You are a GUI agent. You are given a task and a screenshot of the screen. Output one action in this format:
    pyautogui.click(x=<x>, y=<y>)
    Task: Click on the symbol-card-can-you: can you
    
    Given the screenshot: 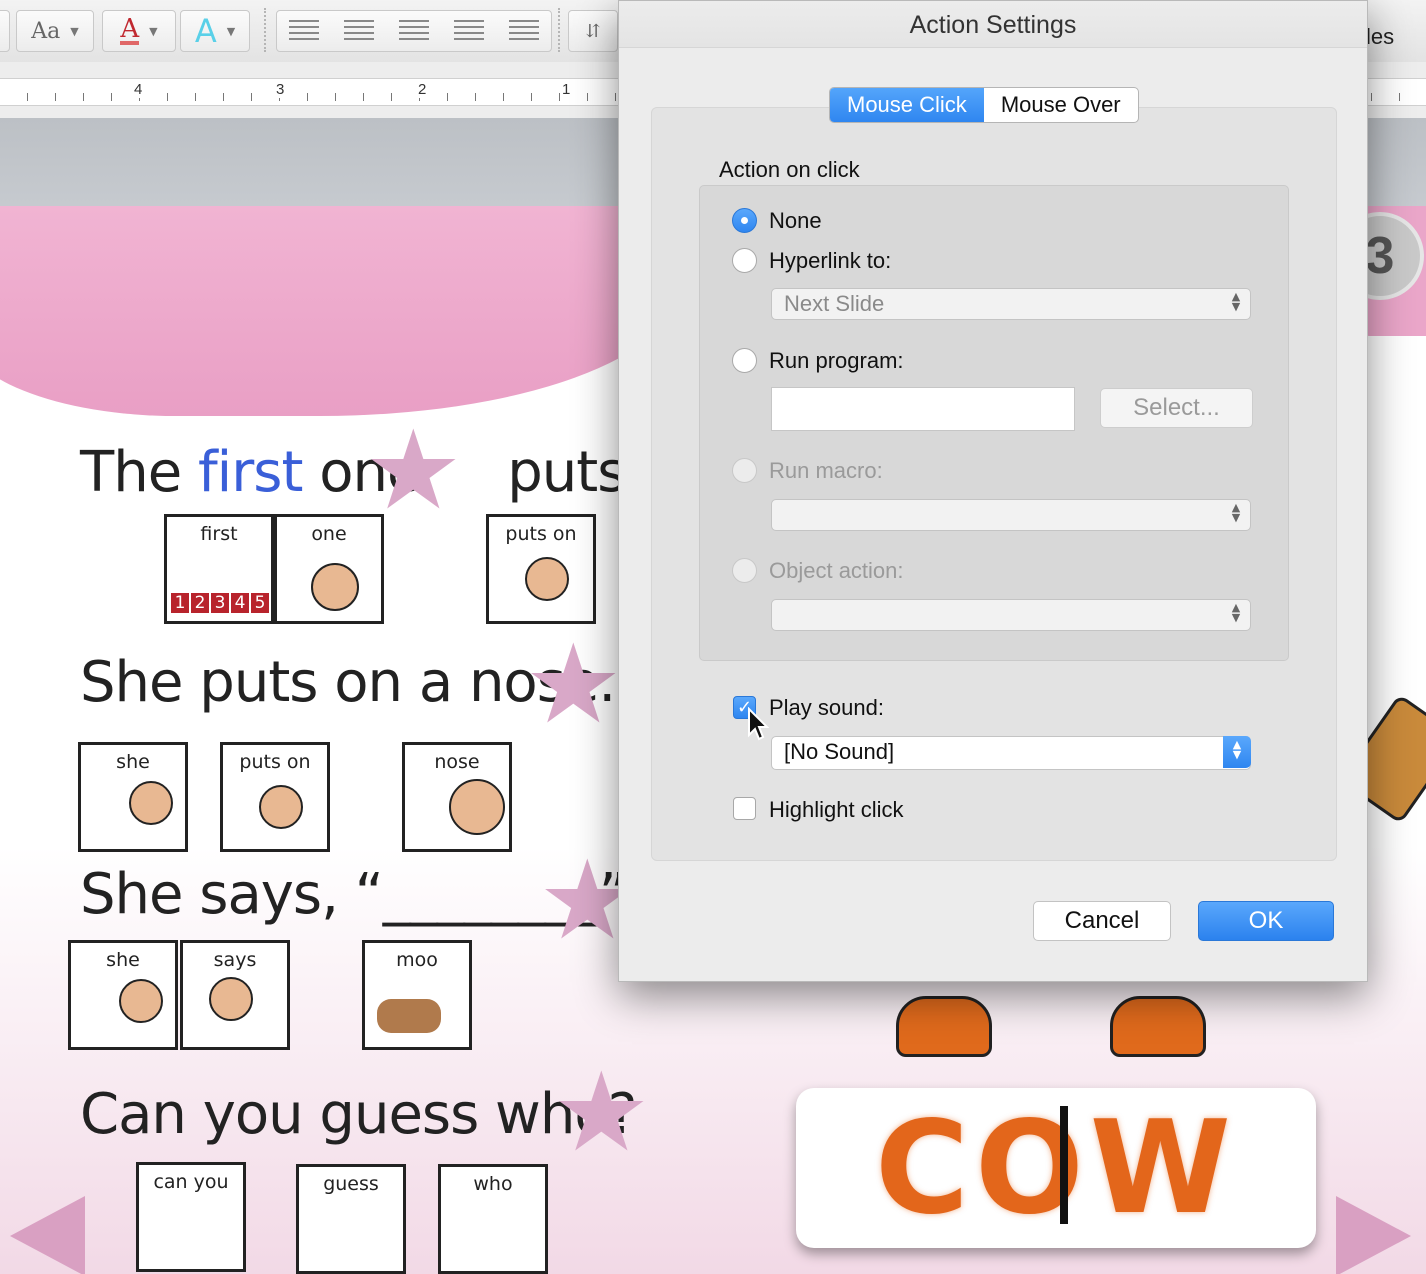 What is the action you would take?
    pyautogui.click(x=191, y=1217)
    